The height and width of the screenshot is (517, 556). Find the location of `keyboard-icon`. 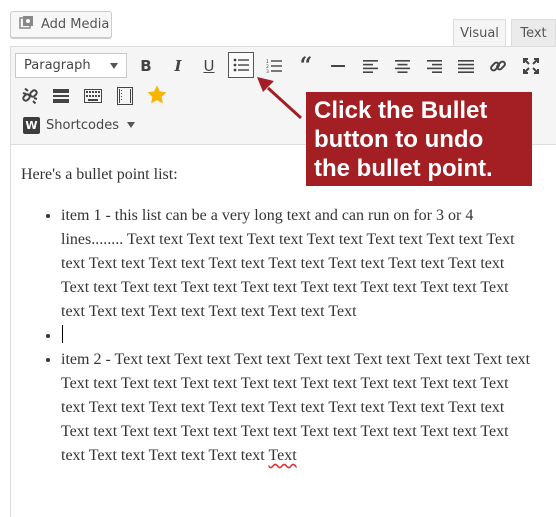

keyboard-icon is located at coordinates (93, 96).